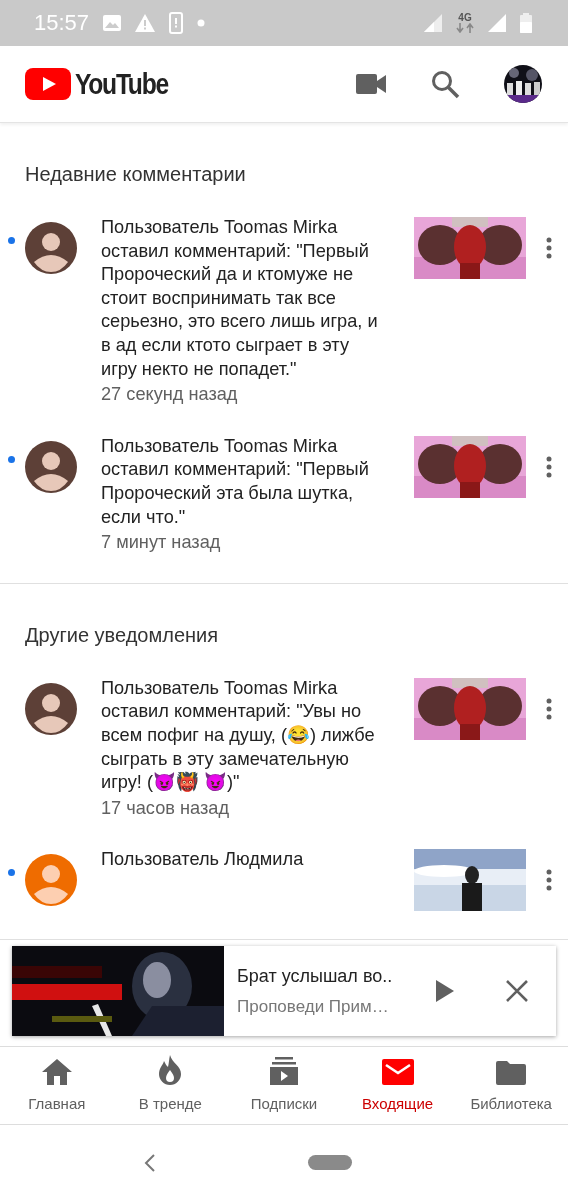 The height and width of the screenshot is (1200, 568). I want to click on mail-icon, so click(397, 1072).